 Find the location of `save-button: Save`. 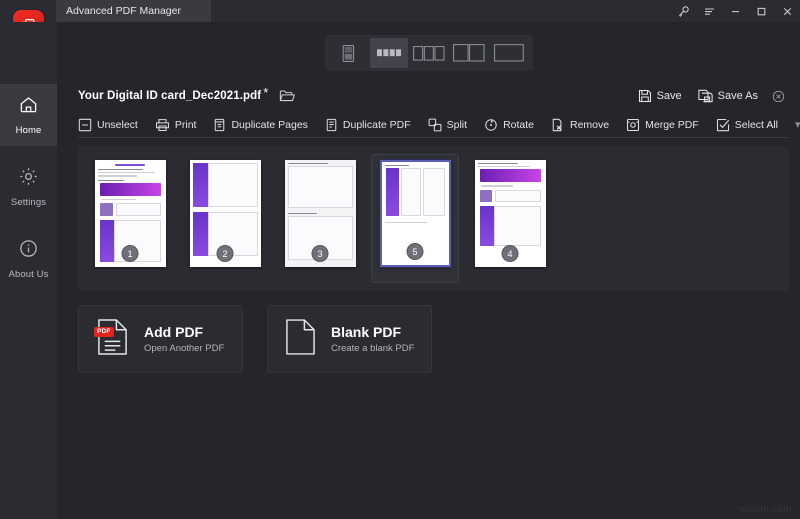

save-button: Save is located at coordinates (660, 96).